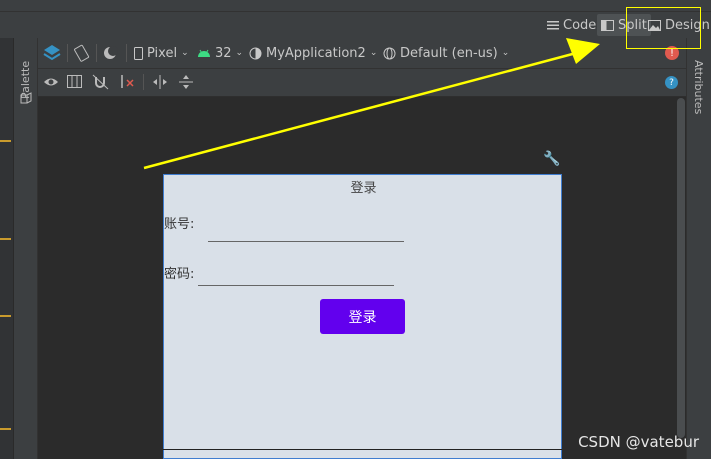 This screenshot has width=711, height=459. What do you see at coordinates (389, 53) in the screenshot?
I see `globe-icon` at bounding box center [389, 53].